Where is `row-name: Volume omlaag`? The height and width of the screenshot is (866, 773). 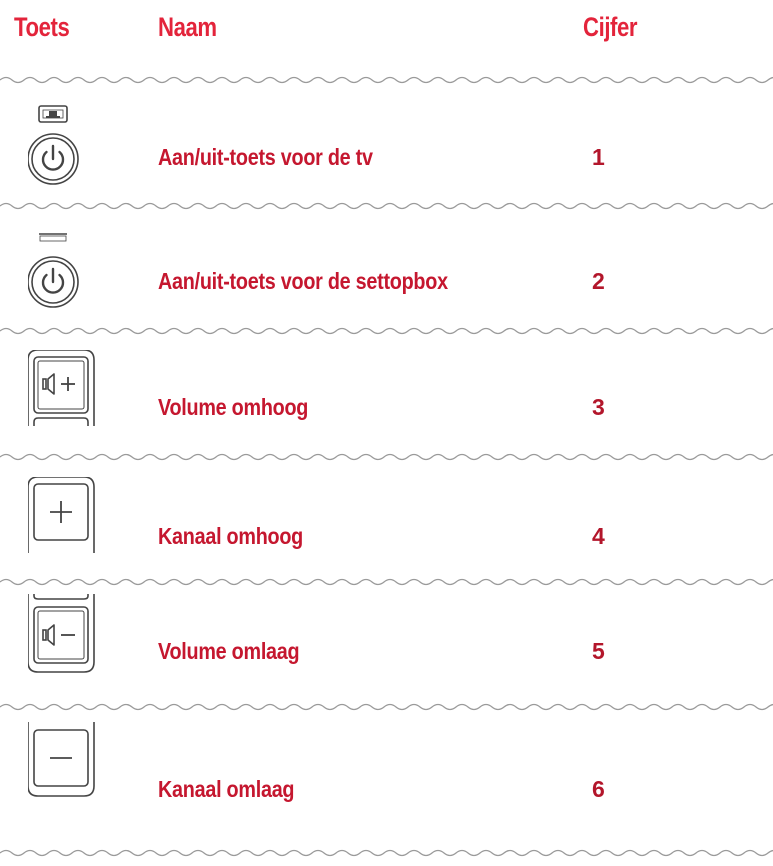
row-name: Volume omlaag is located at coordinates (229, 651).